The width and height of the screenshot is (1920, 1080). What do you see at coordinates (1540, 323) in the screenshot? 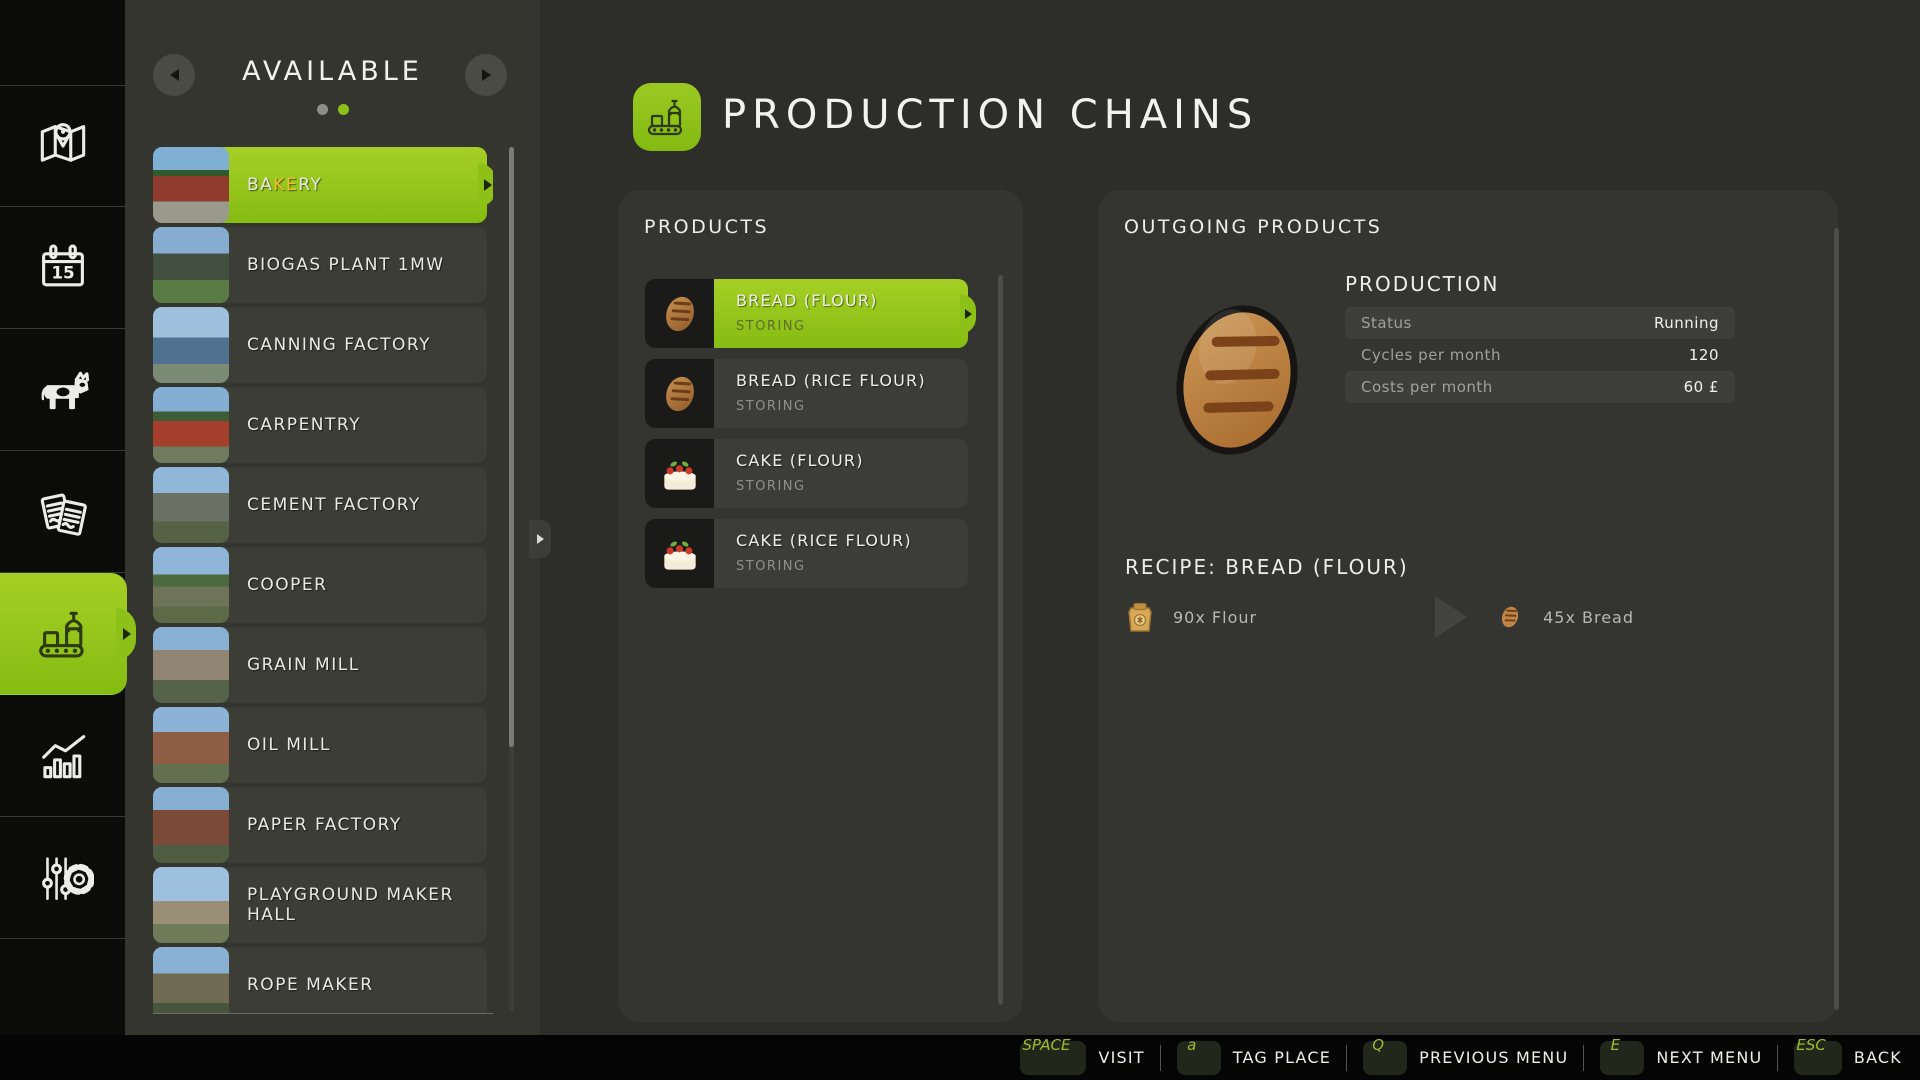
I see `production-stat-row: Status Running` at bounding box center [1540, 323].